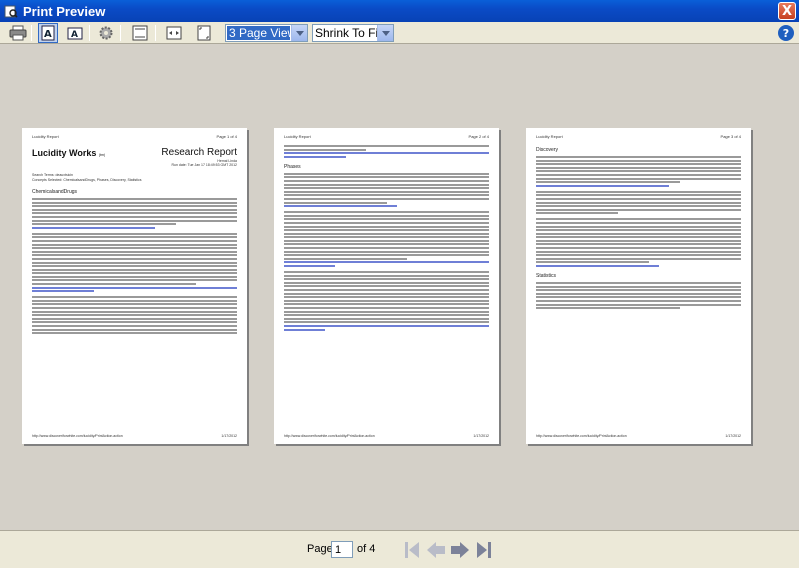  I want to click on print-button, so click(18, 33).